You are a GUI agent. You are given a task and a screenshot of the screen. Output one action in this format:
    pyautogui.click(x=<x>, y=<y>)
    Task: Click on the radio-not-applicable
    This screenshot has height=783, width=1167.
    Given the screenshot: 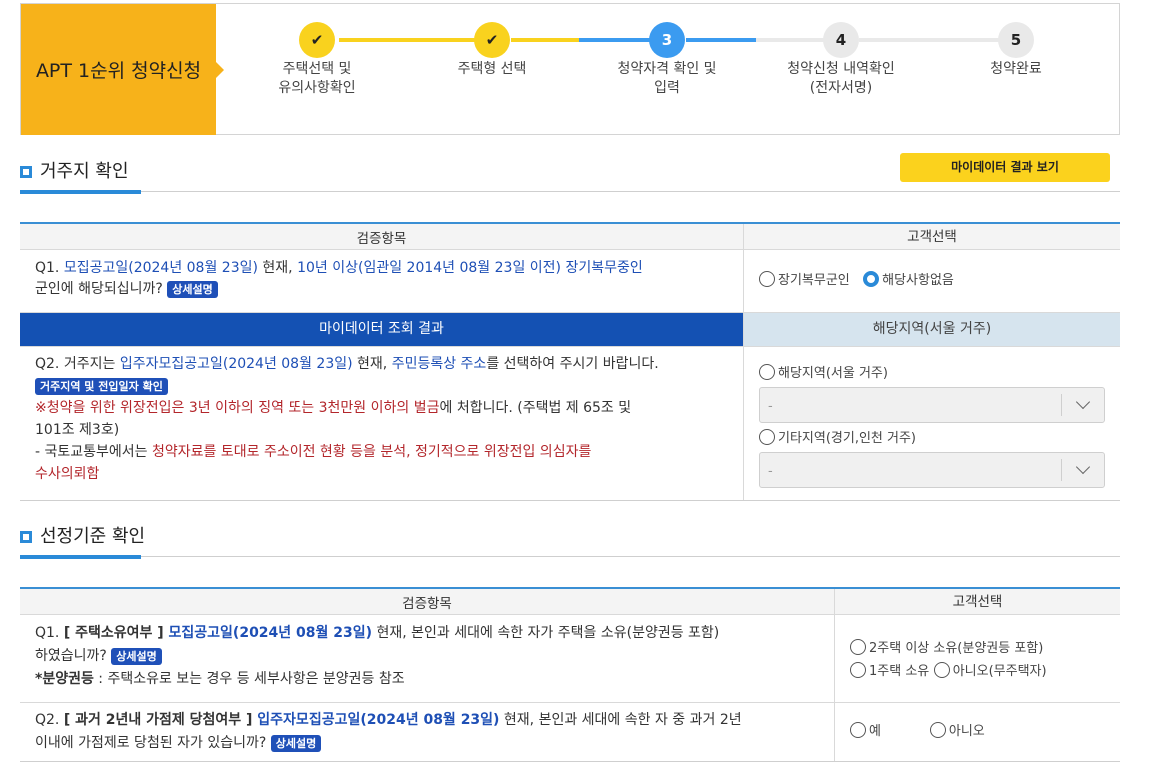 What is the action you would take?
    pyautogui.click(x=871, y=279)
    